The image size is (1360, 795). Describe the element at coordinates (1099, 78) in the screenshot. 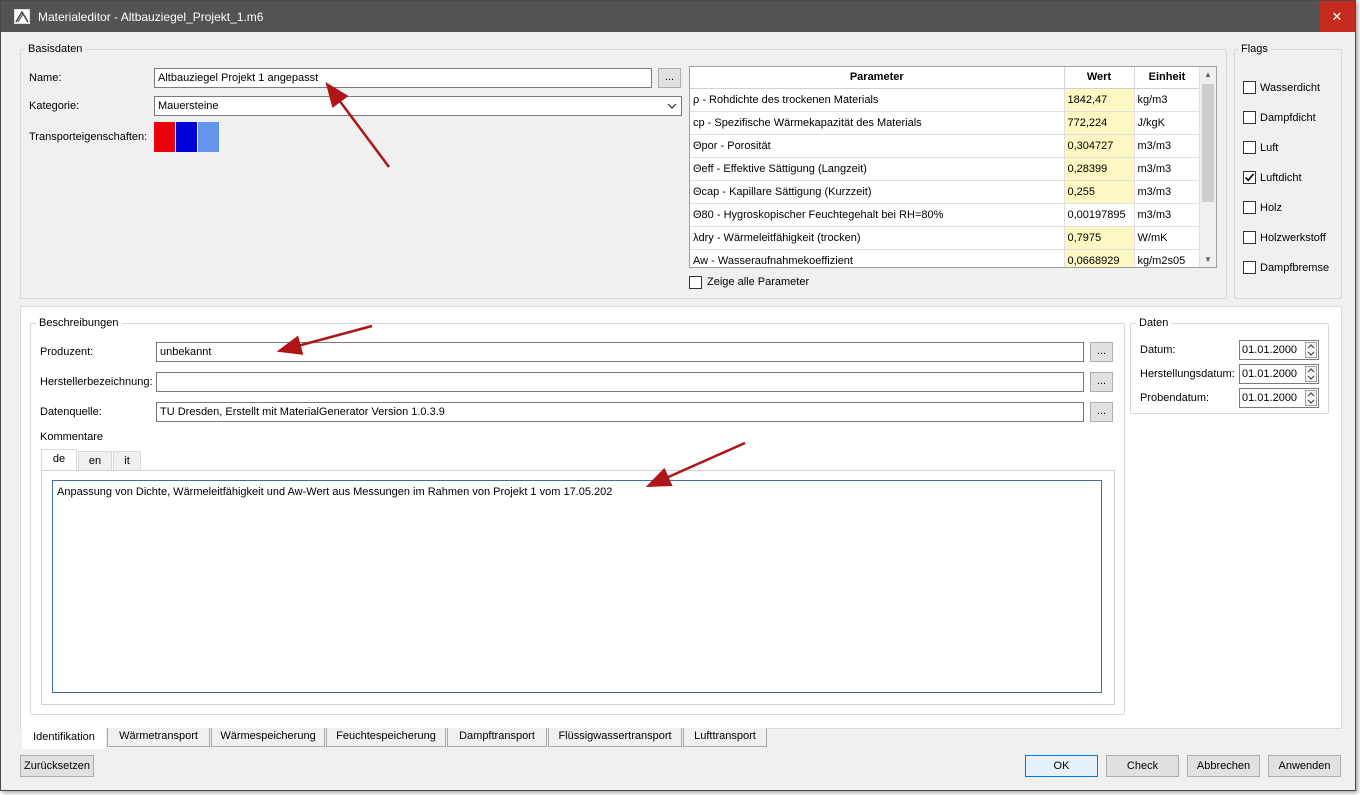

I see `col-header-wert: Wert` at that location.